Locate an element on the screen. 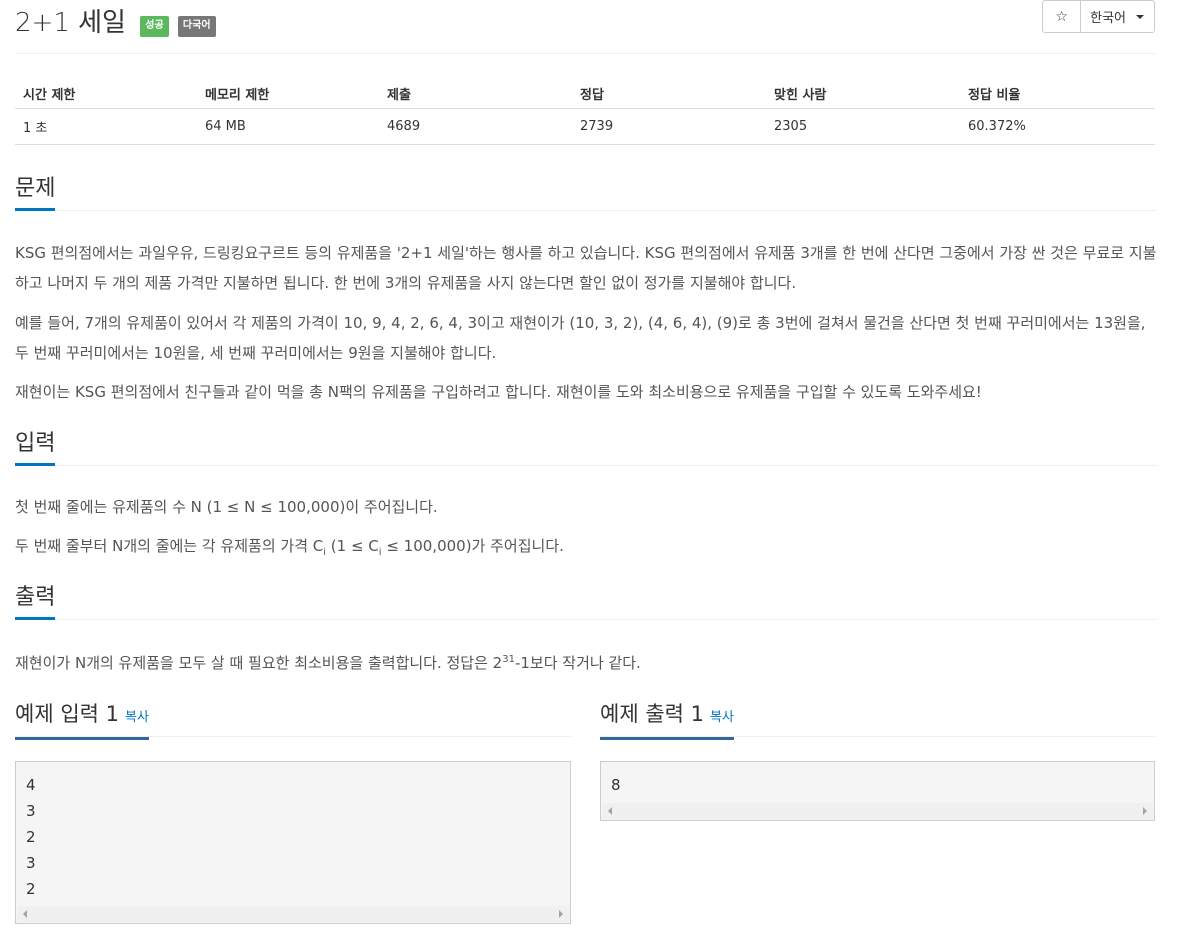 The image size is (1179, 931). language-label: 한국어 is located at coordinates (1108, 18).